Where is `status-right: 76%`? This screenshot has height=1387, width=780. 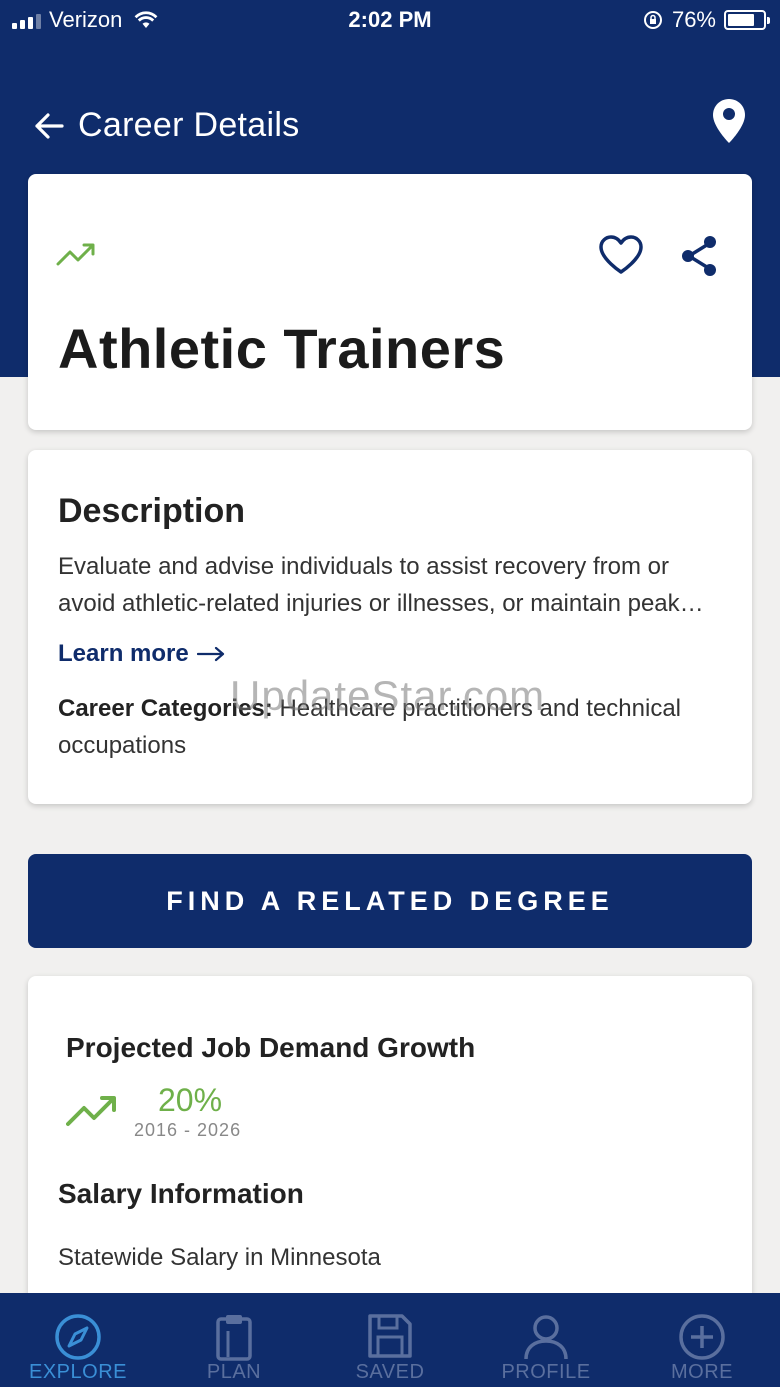 status-right: 76% is located at coordinates (706, 20).